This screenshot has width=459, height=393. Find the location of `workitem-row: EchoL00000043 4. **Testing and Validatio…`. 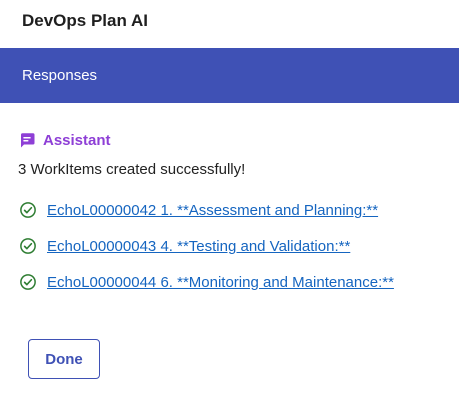

workitem-row: EchoL00000043 4. **Testing and Validatio… is located at coordinates (229, 246).